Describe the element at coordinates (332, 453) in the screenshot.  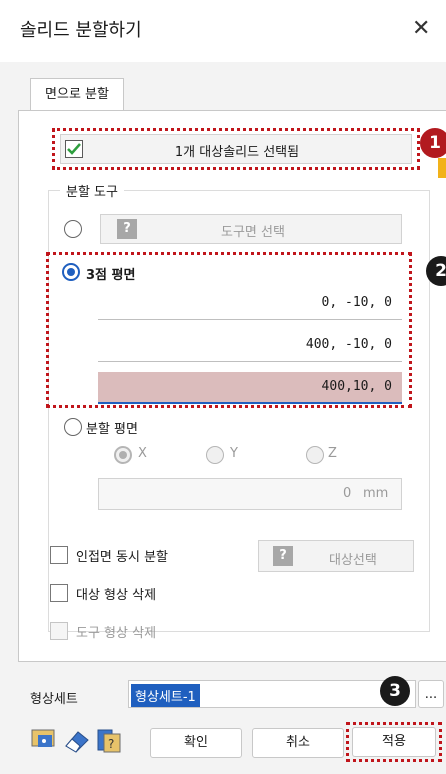
I see `axis-z-label: Z` at that location.